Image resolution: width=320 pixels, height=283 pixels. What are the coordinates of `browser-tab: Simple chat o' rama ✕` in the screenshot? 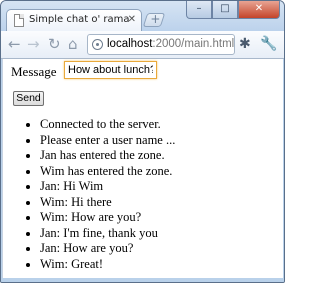 It's located at (74, 20).